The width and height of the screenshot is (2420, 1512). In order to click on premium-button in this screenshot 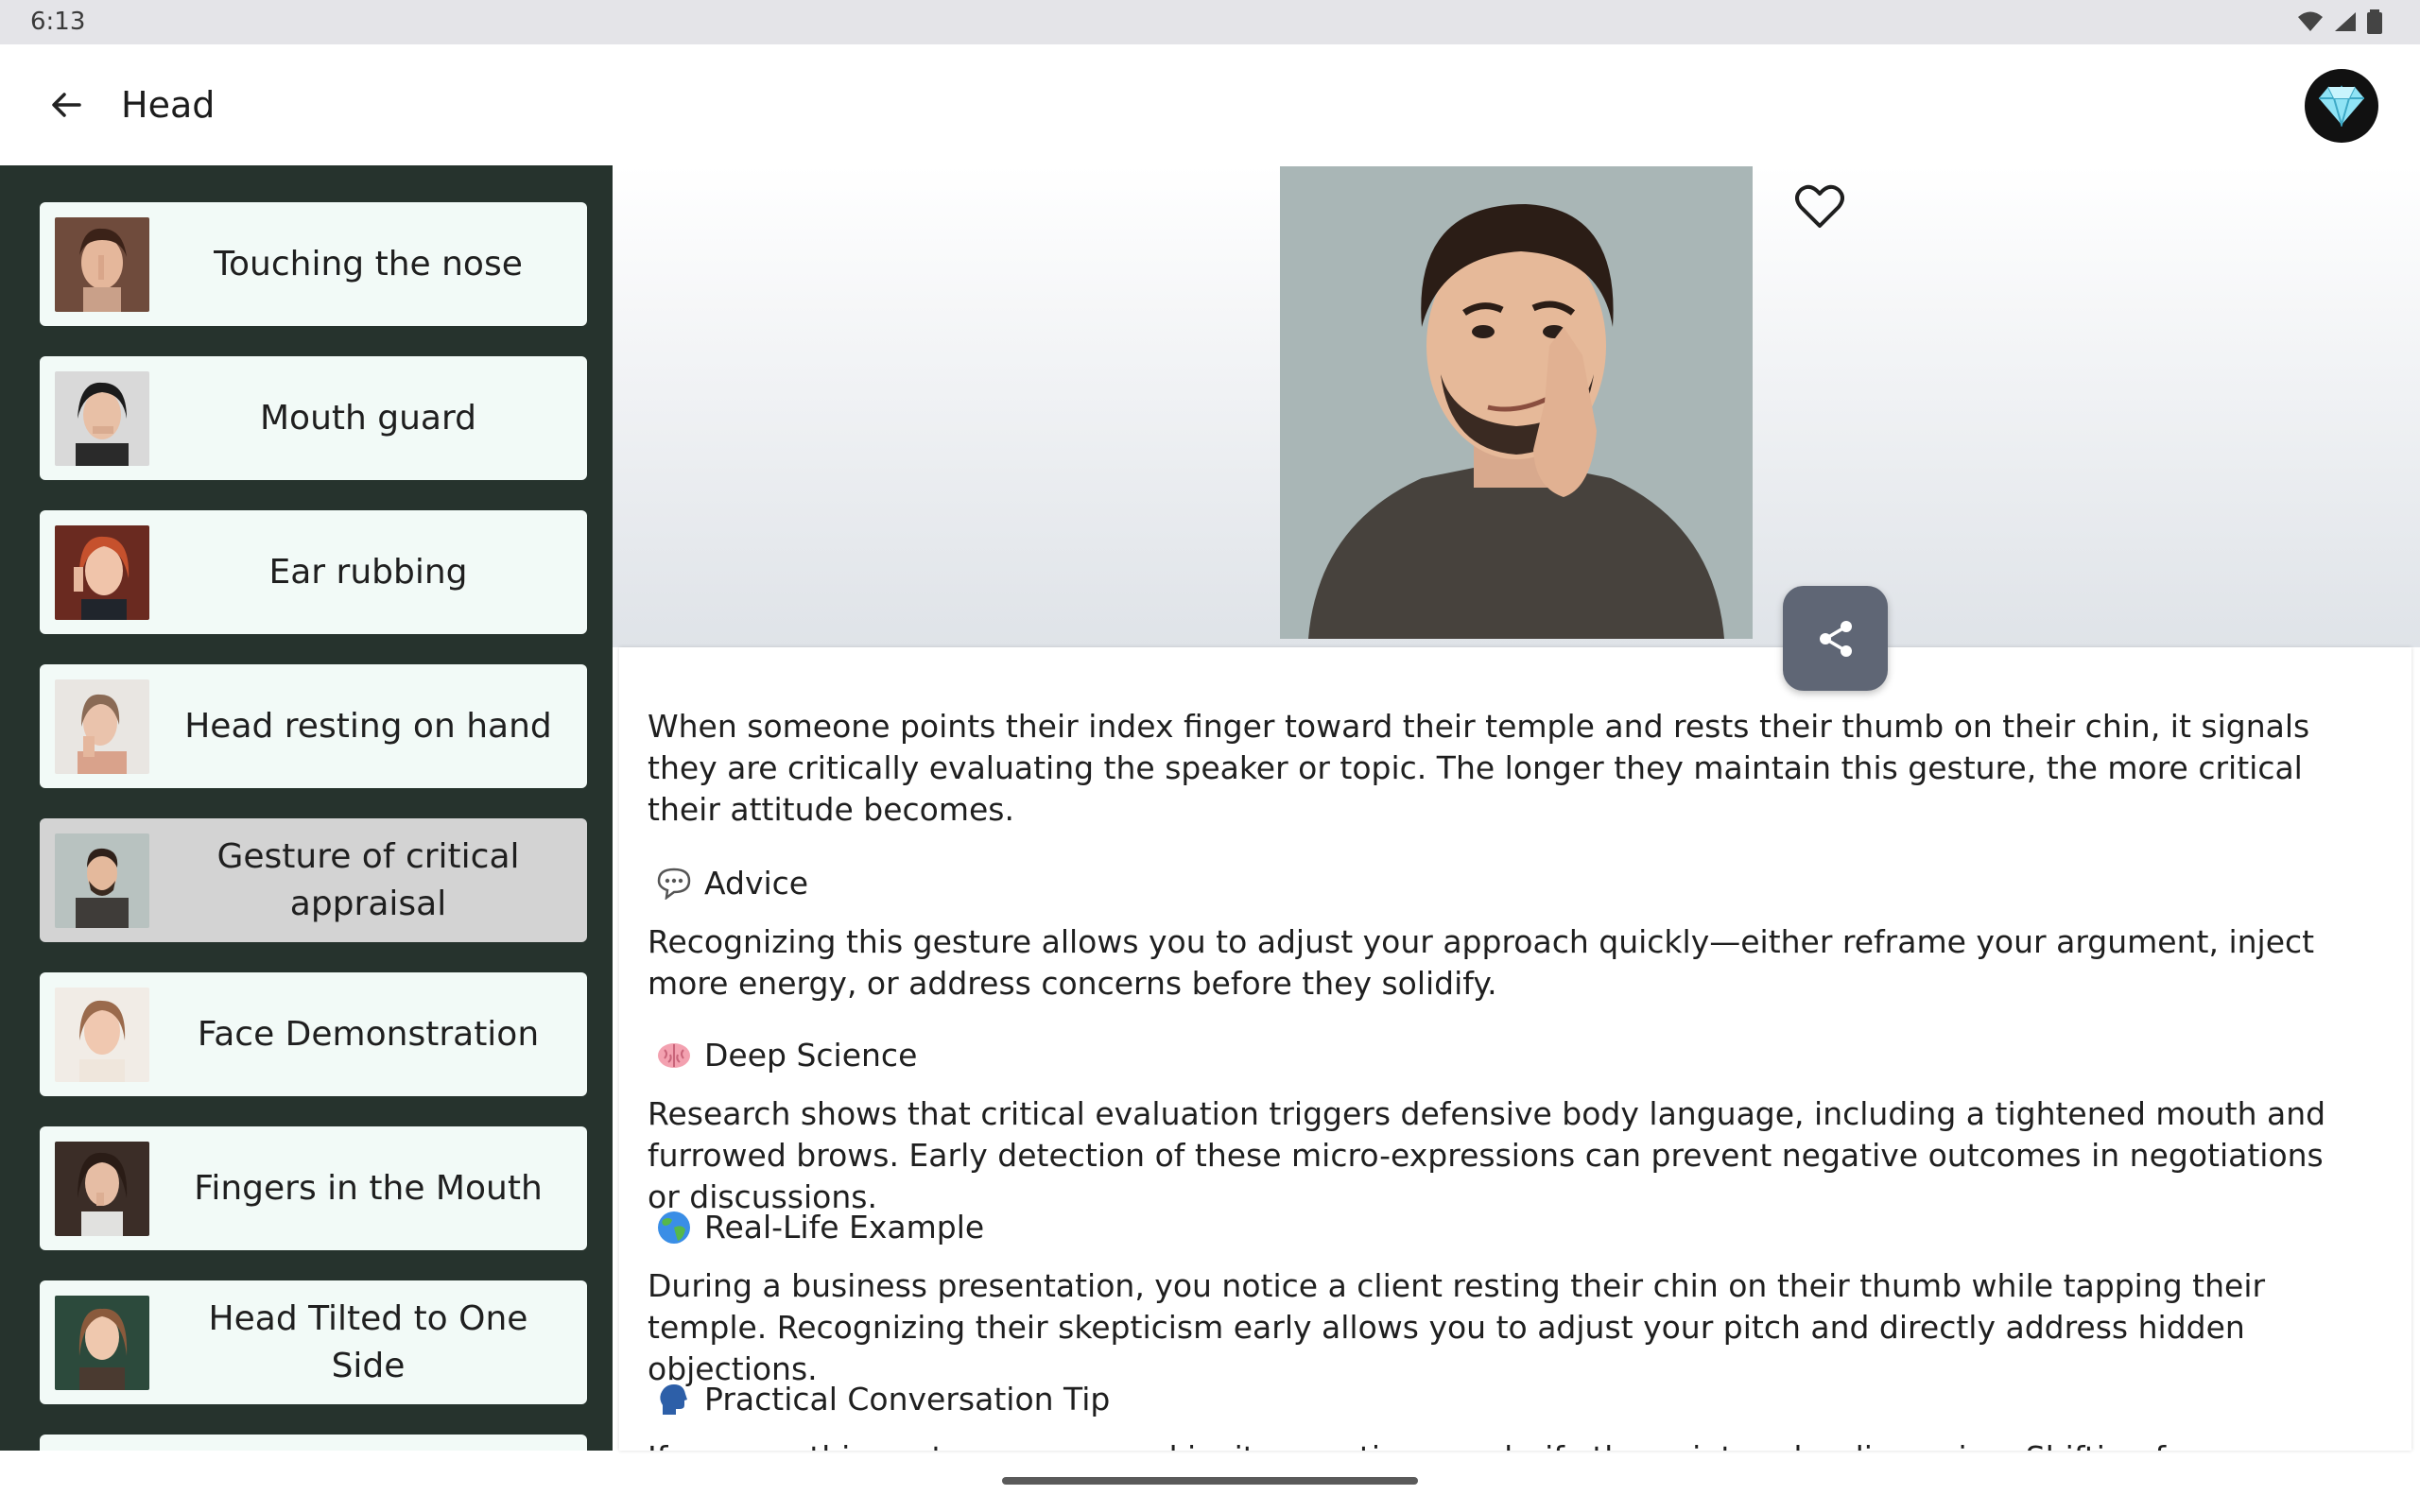, I will do `click(2341, 106)`.